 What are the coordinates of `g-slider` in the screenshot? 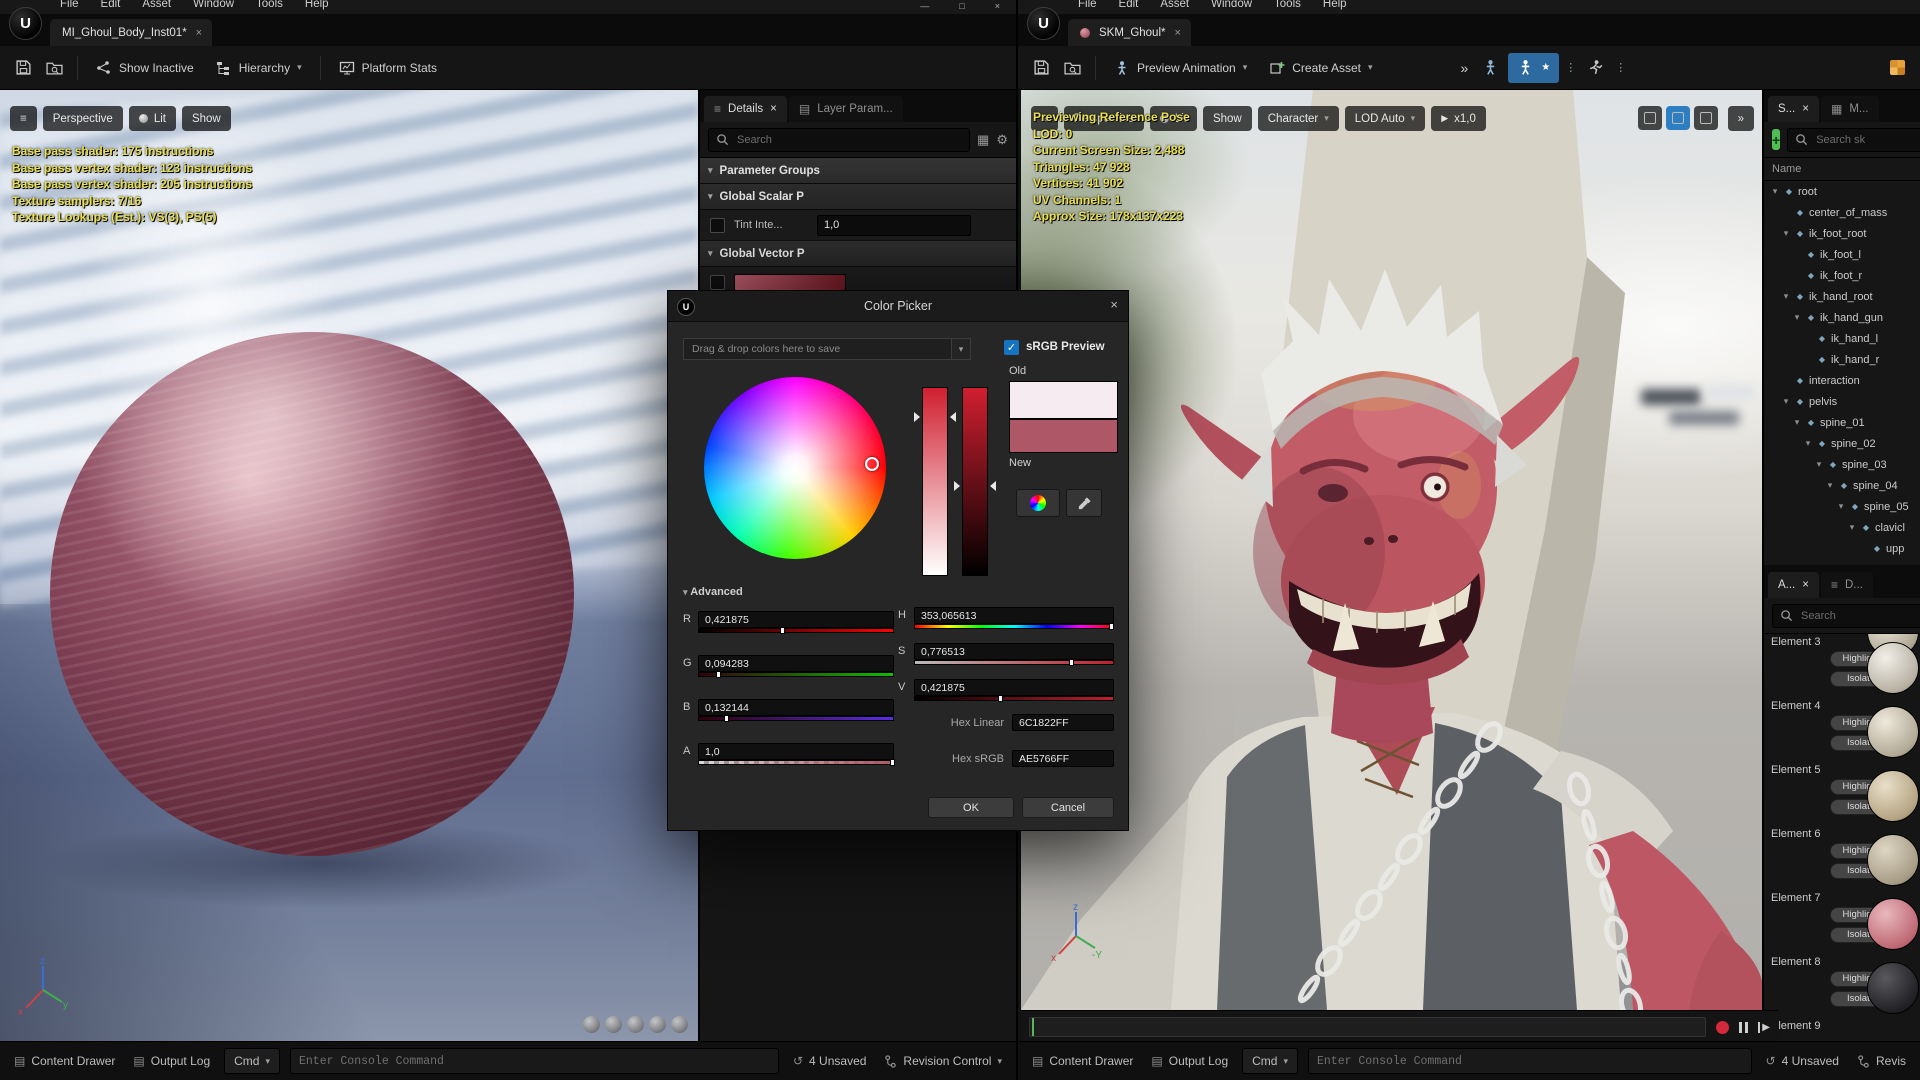 It's located at (796, 674).